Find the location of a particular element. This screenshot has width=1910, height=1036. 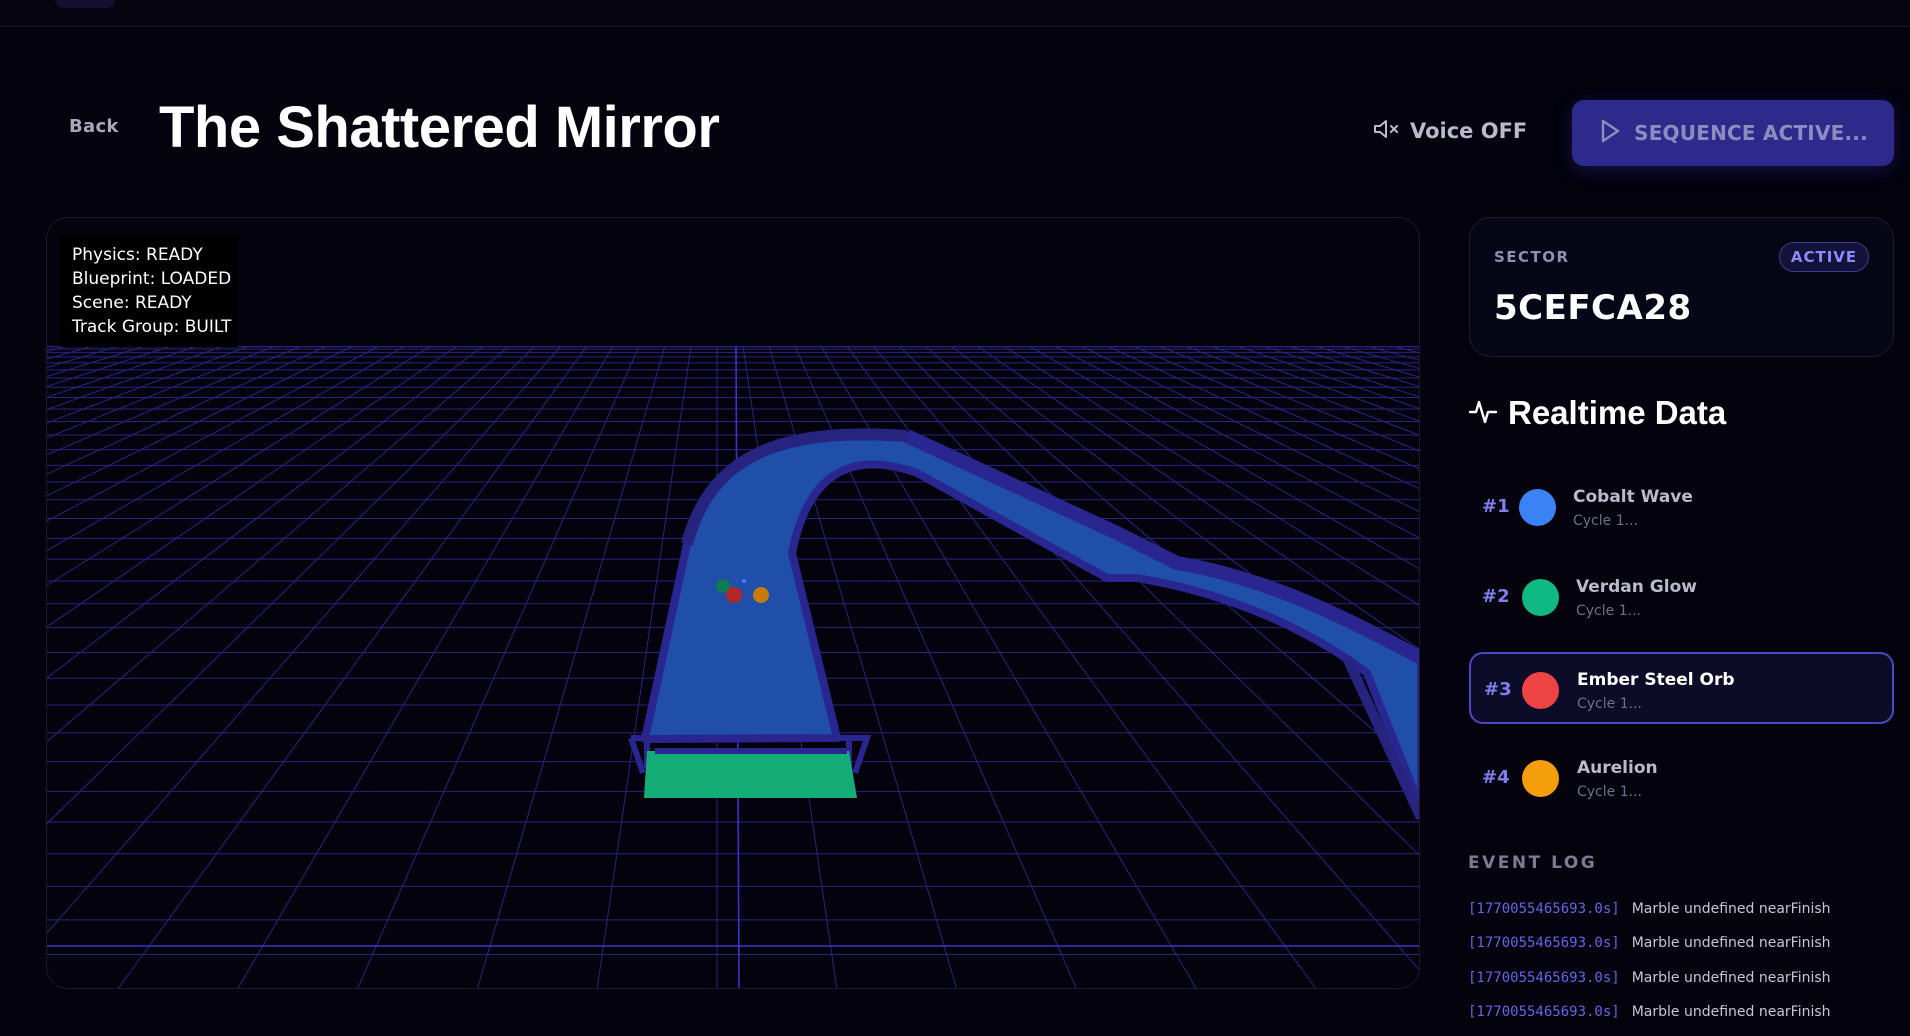

marble-ember is located at coordinates (734, 595).